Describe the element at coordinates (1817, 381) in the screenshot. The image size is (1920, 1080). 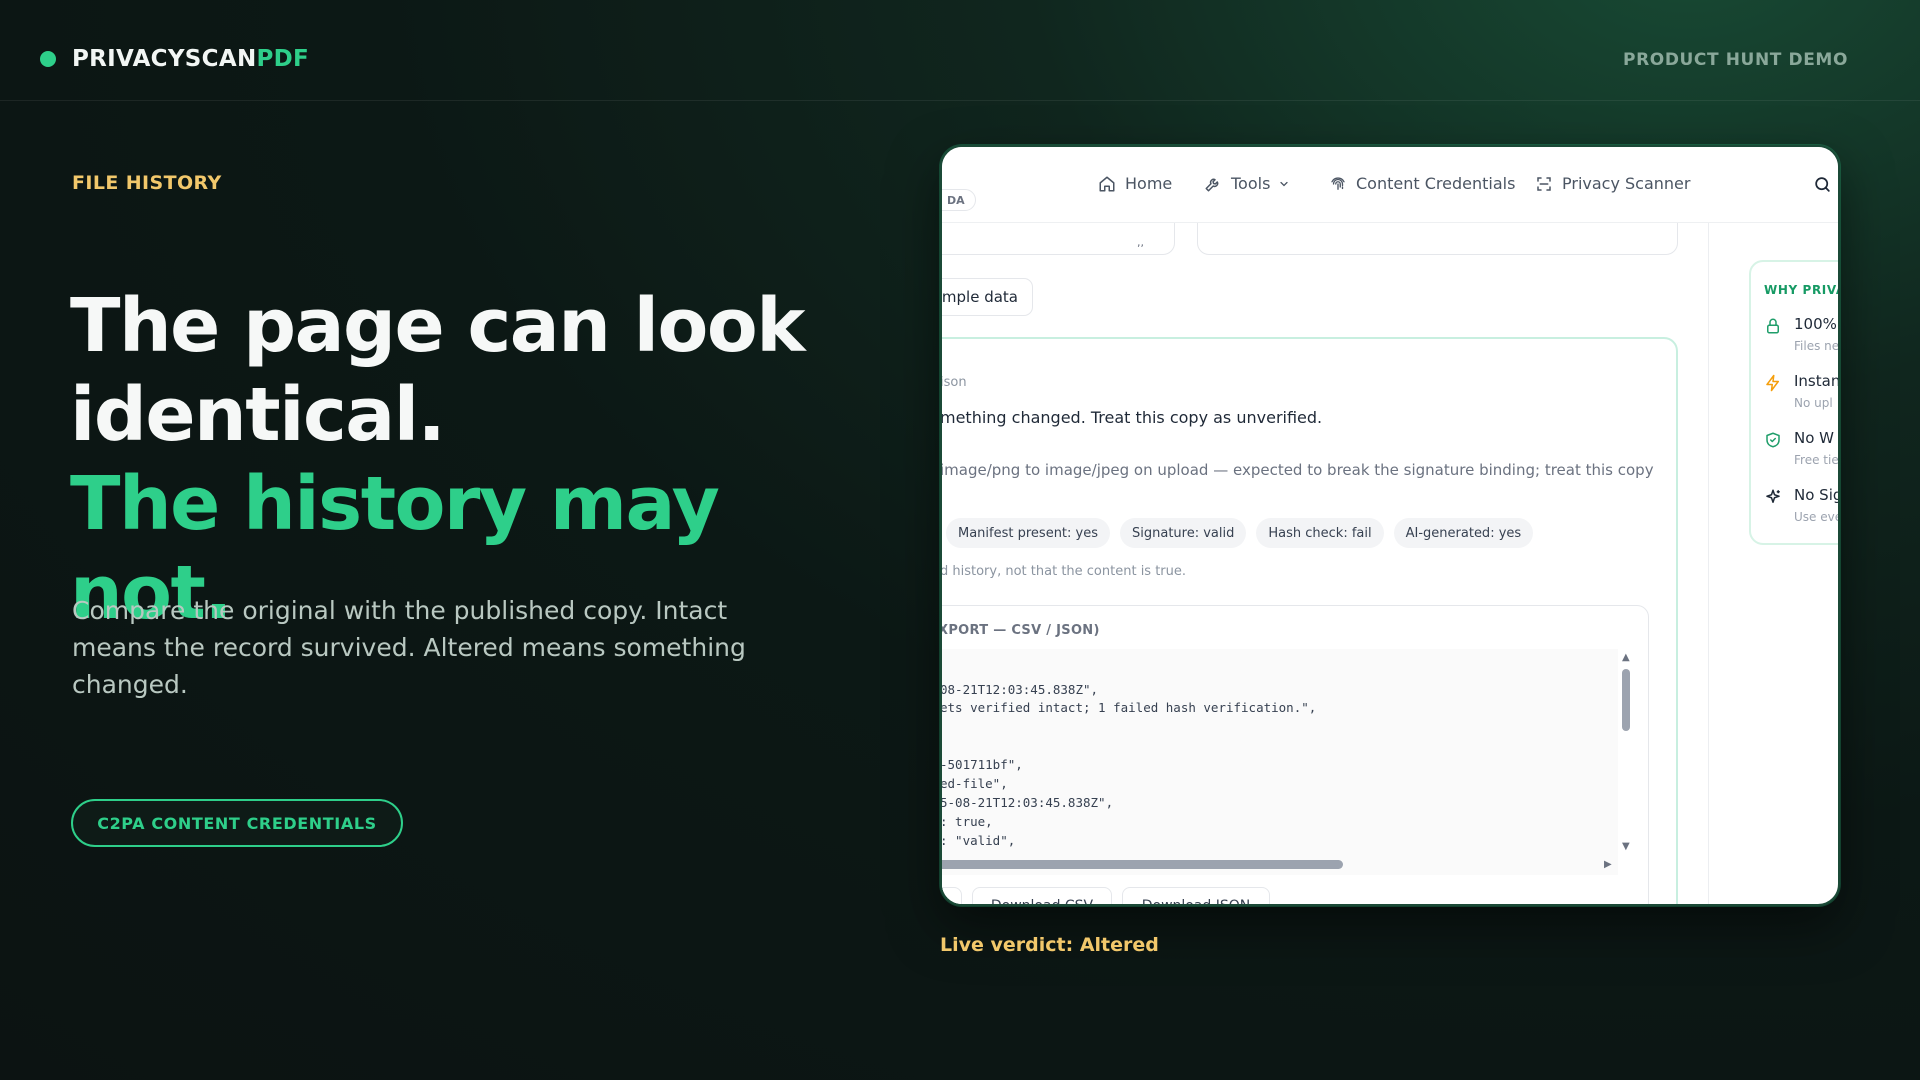
I see `why-item-title: Instan` at that location.